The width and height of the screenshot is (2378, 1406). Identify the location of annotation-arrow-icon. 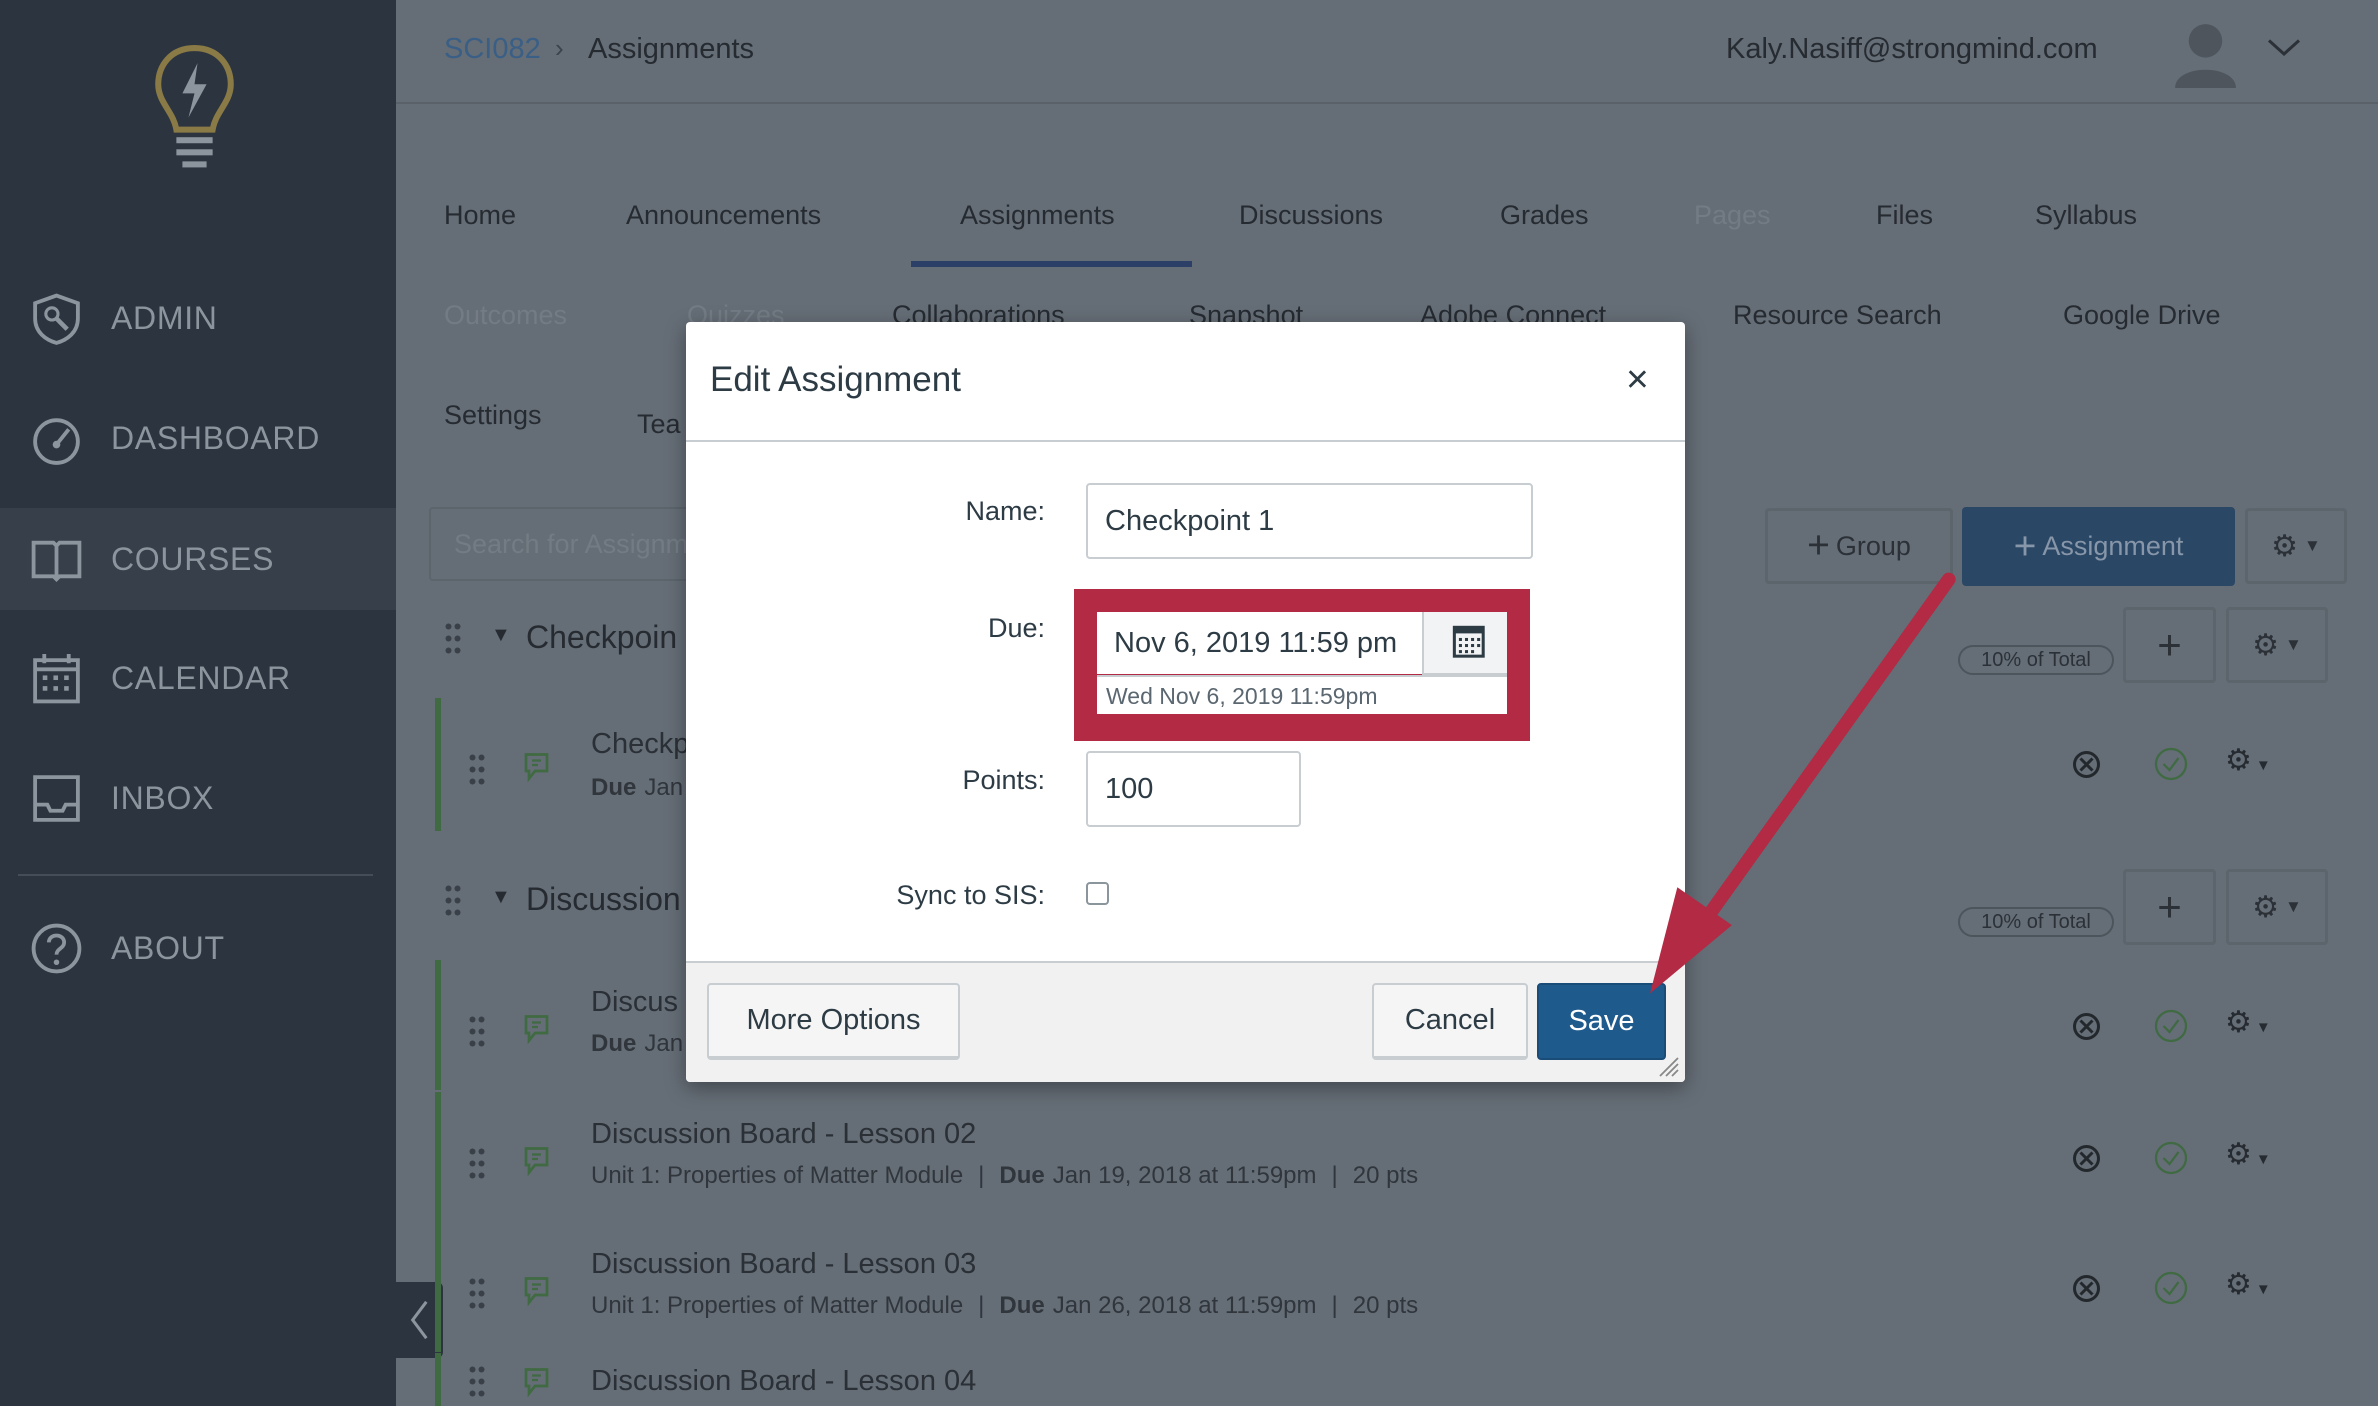
(1803, 783).